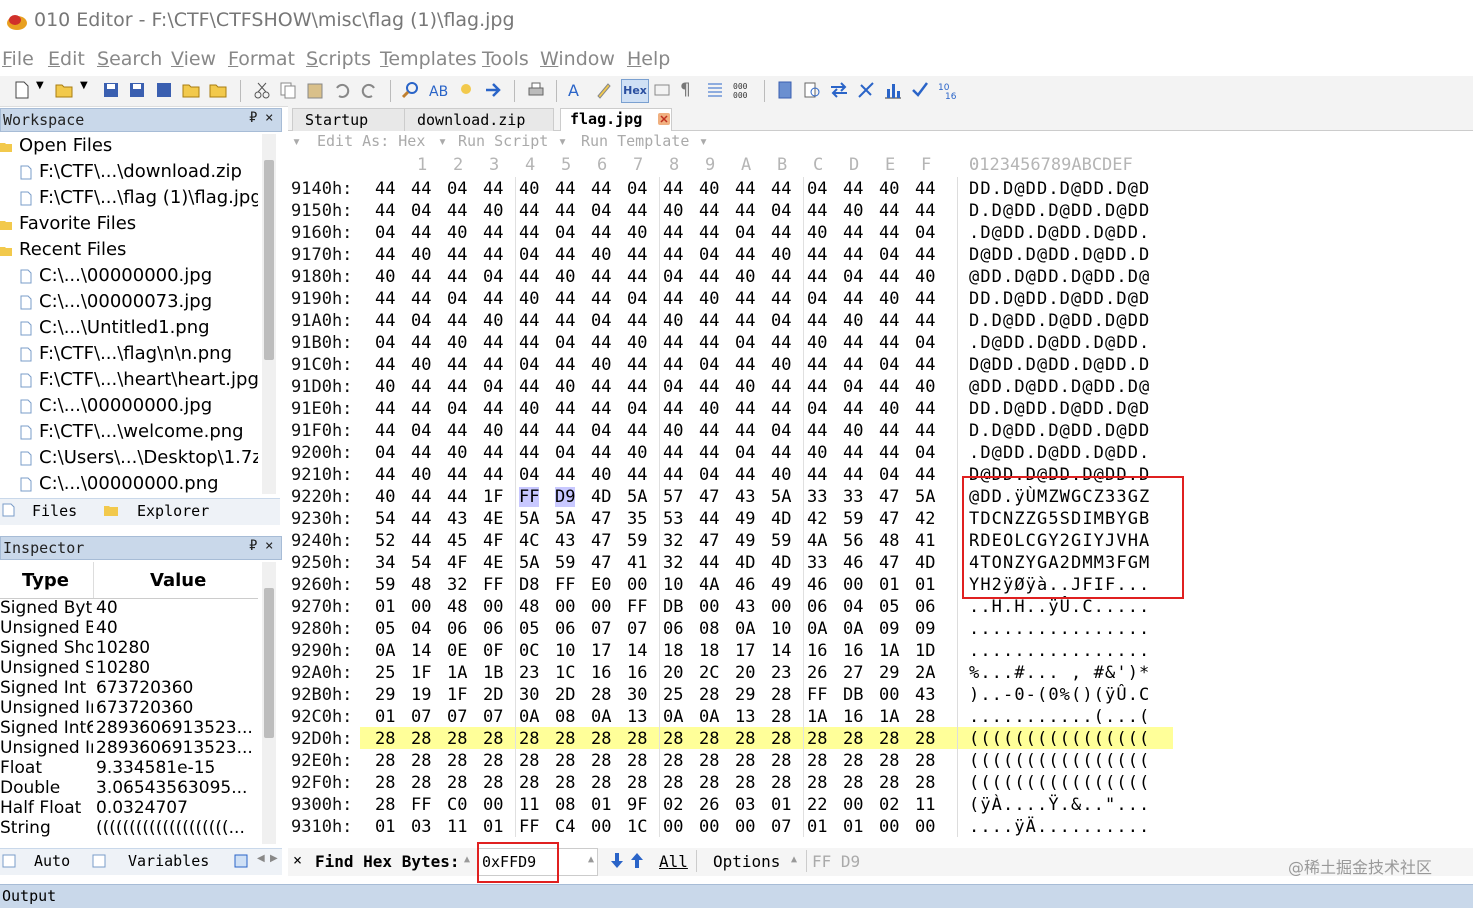  What do you see at coordinates (565, 827) in the screenshot?
I see `hex-byte: C4` at bounding box center [565, 827].